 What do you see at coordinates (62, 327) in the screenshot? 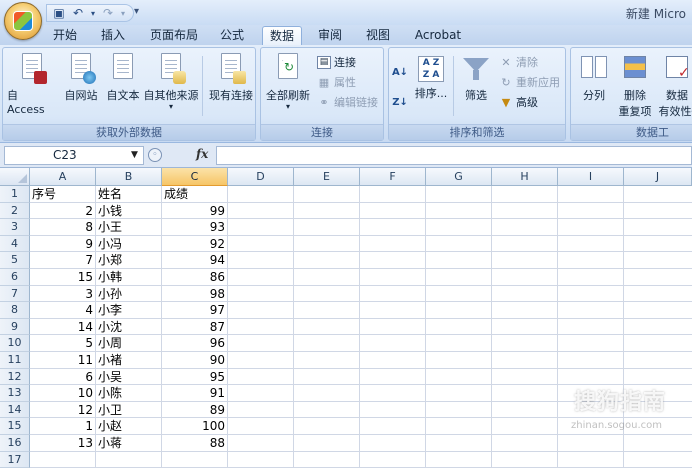
I see `cell-seq: 14` at bounding box center [62, 327].